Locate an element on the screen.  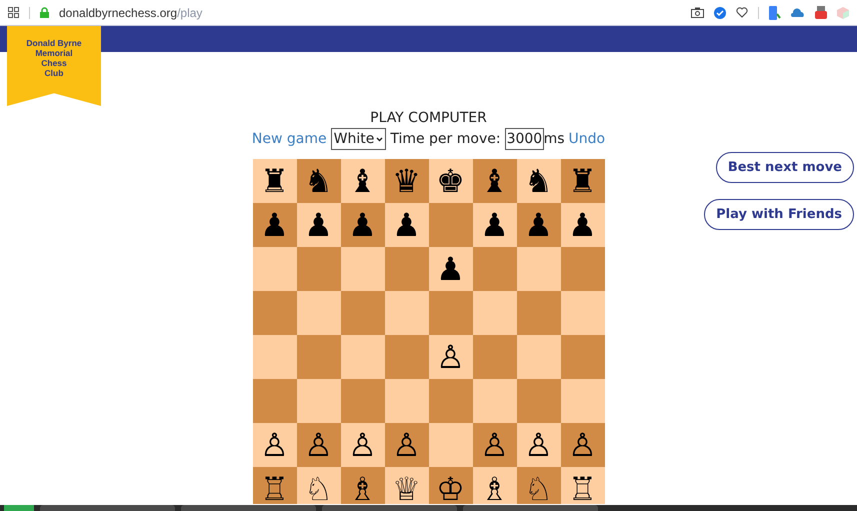
new-game-link: New game is located at coordinates (289, 139).